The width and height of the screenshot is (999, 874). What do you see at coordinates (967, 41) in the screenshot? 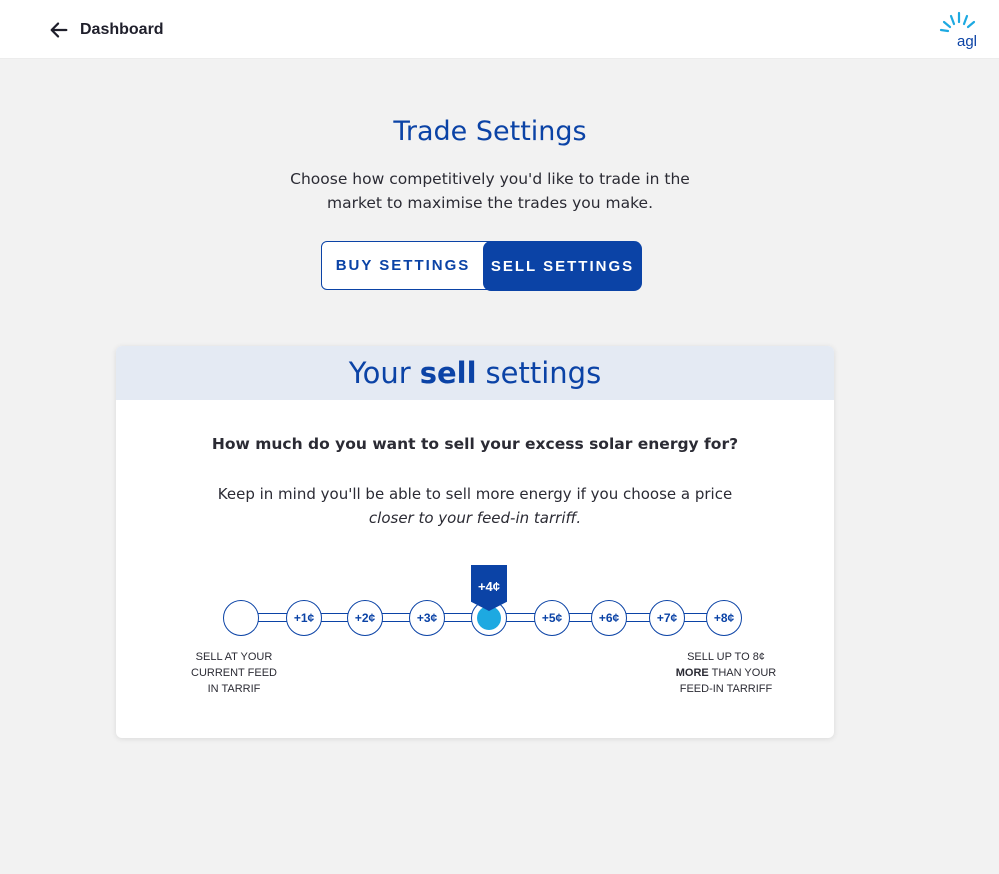
I see `logo-text: agl` at bounding box center [967, 41].